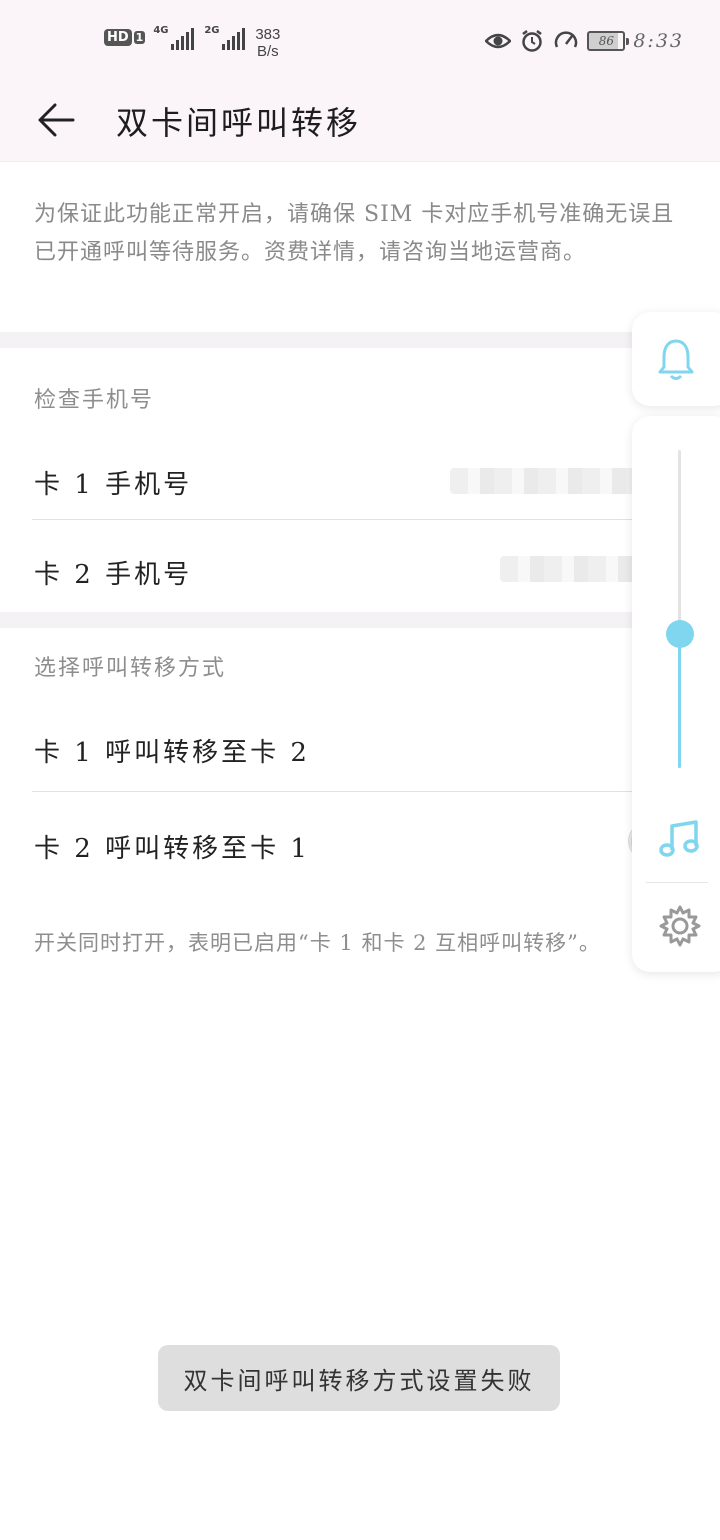  I want to click on music-note-icon, so click(680, 838).